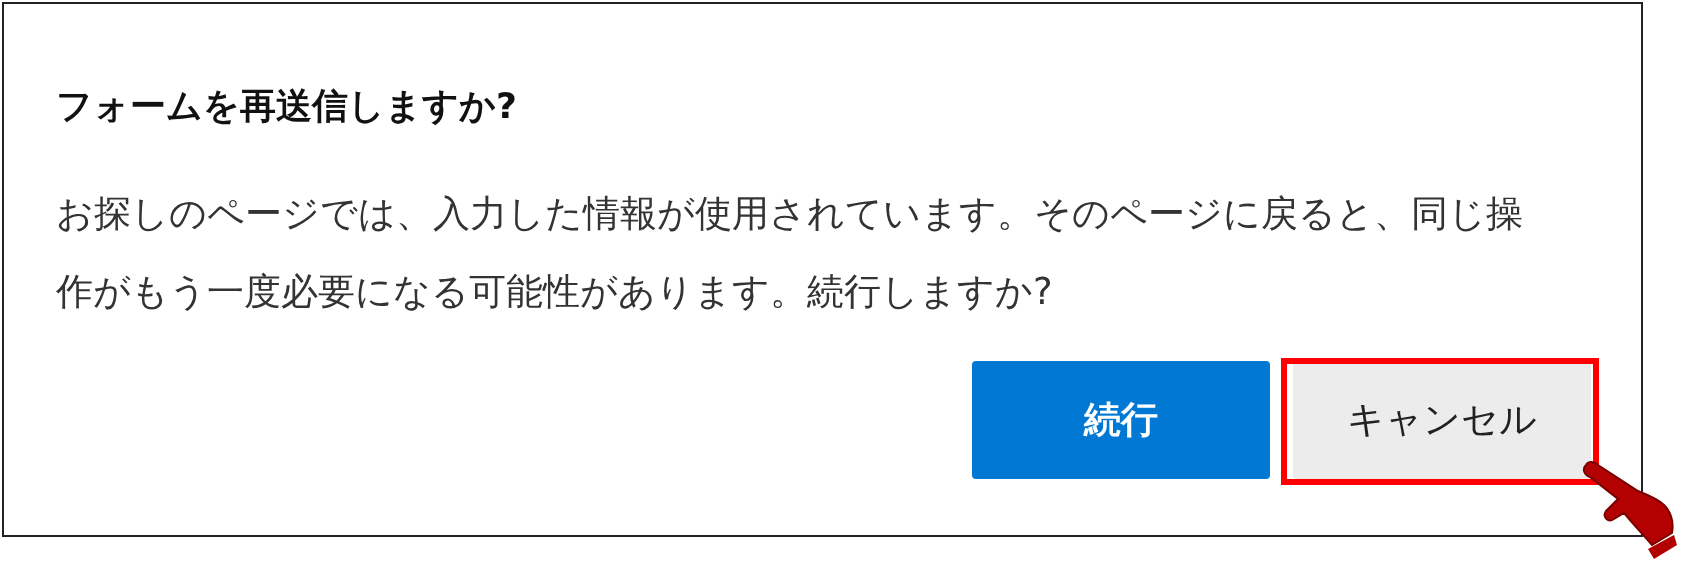 Image resolution: width=1691 pixels, height=587 pixels. Describe the element at coordinates (1442, 420) in the screenshot. I see `cancel-button: キャンセル` at that location.